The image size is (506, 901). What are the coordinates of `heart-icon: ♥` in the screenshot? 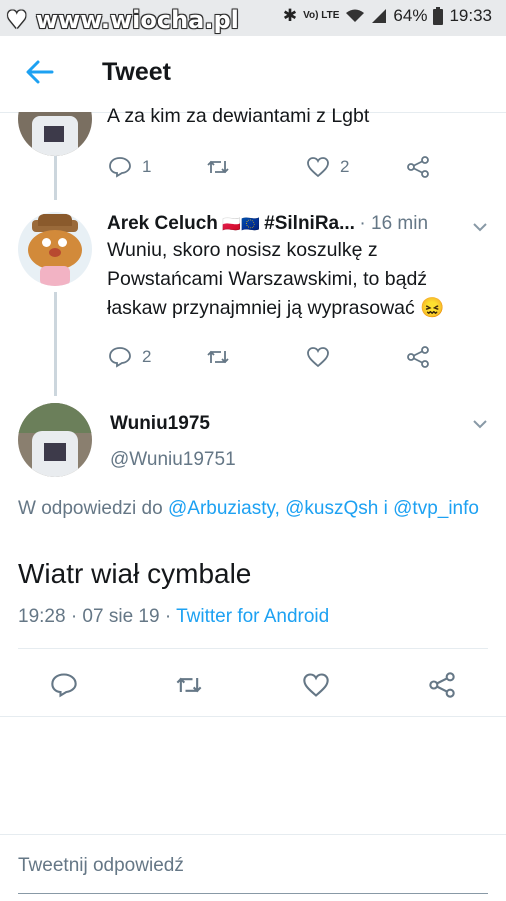 It's located at (17, 20).